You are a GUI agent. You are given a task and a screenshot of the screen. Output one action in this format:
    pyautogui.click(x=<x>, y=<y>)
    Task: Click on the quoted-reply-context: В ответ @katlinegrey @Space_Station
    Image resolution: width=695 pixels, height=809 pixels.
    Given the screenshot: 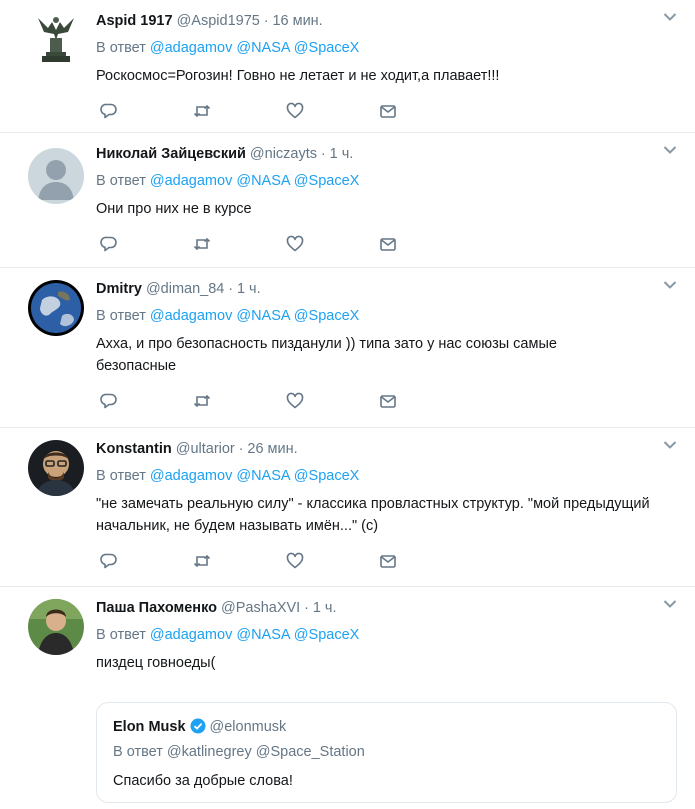 What is the action you would take?
    pyautogui.click(x=386, y=752)
    